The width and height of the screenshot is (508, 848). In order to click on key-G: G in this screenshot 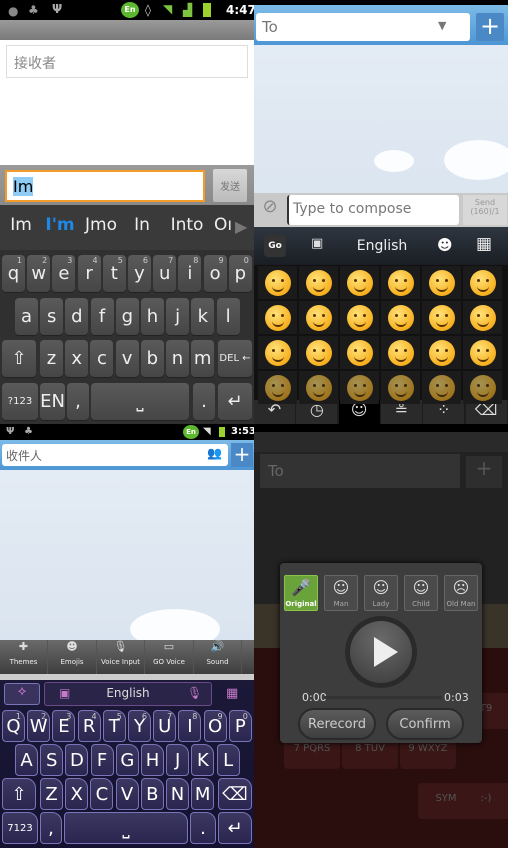, I will do `click(127, 760)`.